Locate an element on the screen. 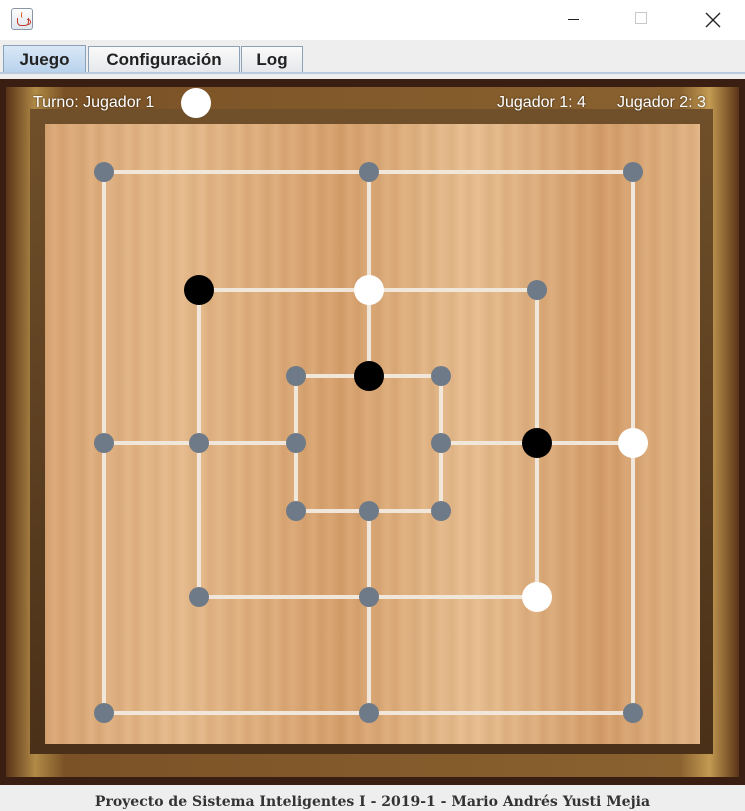 The image size is (745, 811). outer-square-point-7-empty is located at coordinates (633, 713).